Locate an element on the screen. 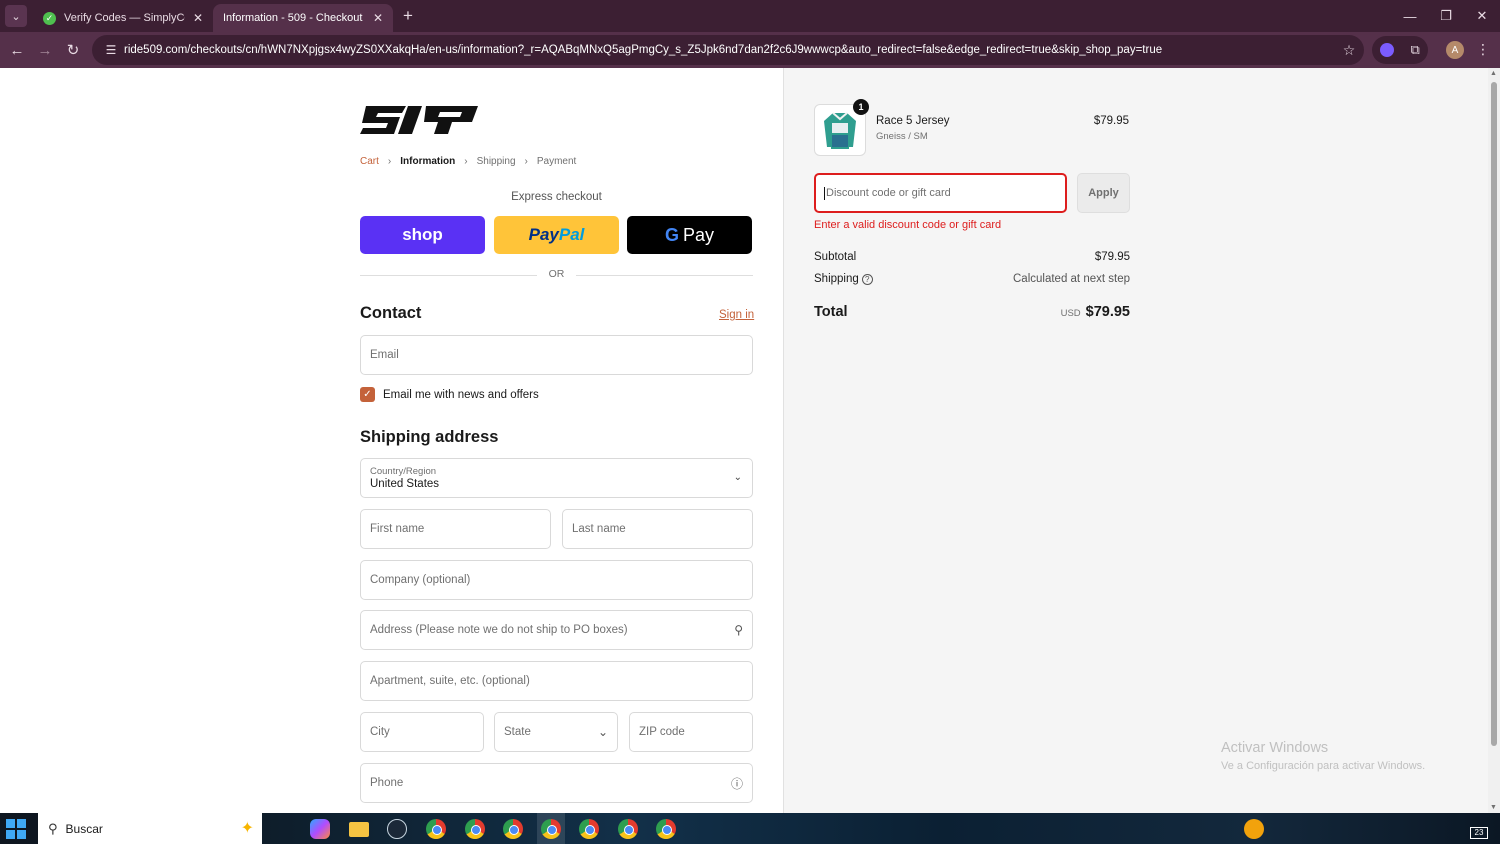 This screenshot has width=1500, height=844. total-currency: USD is located at coordinates (1070, 313).